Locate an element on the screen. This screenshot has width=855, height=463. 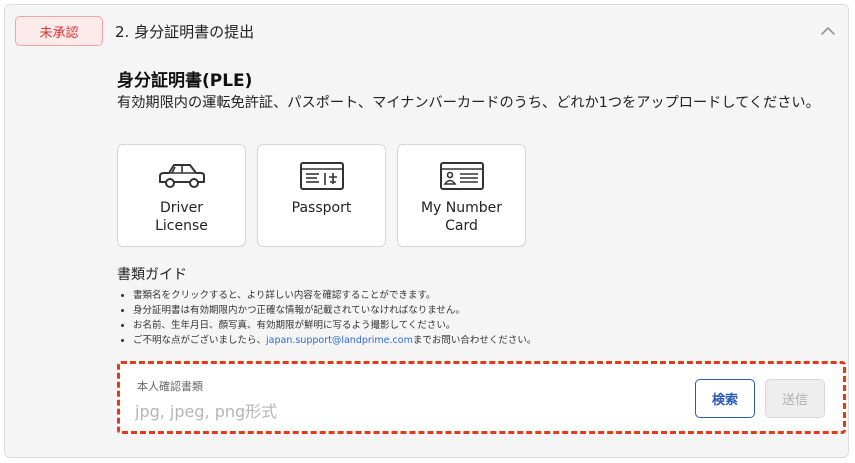
search-button: 検索 is located at coordinates (725, 398).